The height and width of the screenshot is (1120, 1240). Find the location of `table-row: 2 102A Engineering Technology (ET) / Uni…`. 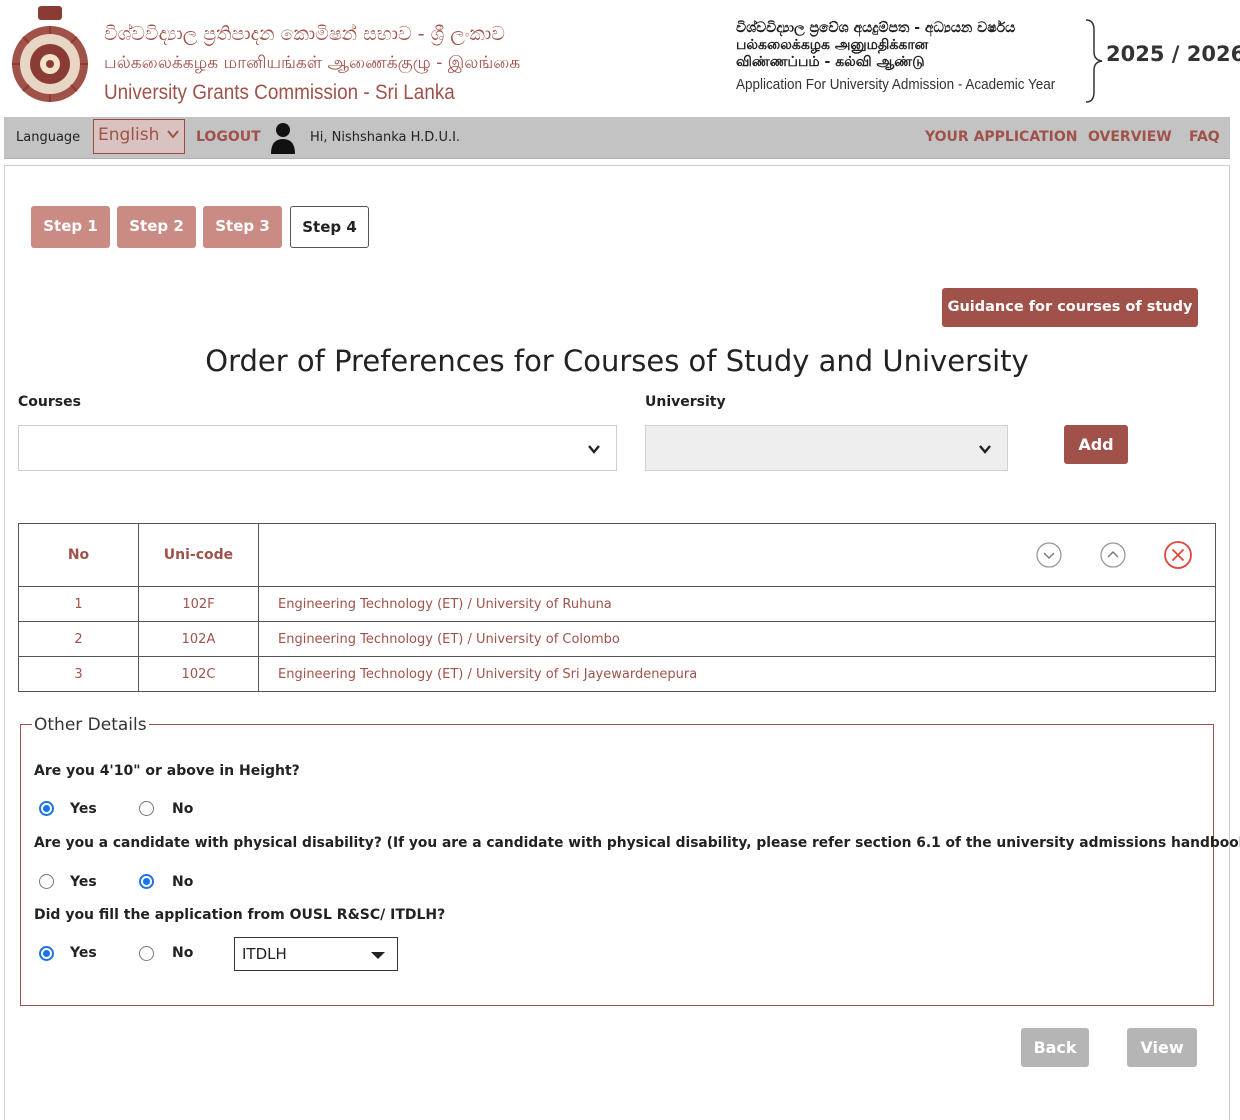

table-row: 2 102A Engineering Technology (ET) / Uni… is located at coordinates (617, 639).